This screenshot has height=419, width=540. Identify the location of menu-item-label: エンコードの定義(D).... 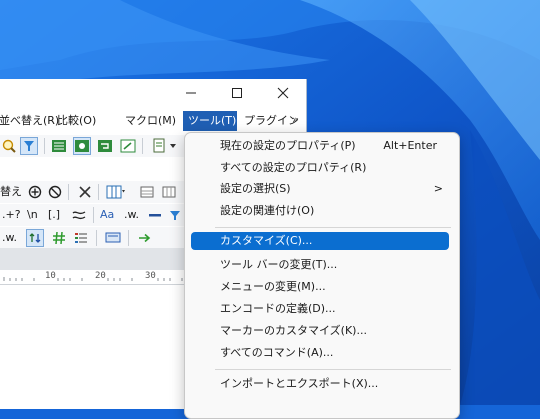
(278, 308).